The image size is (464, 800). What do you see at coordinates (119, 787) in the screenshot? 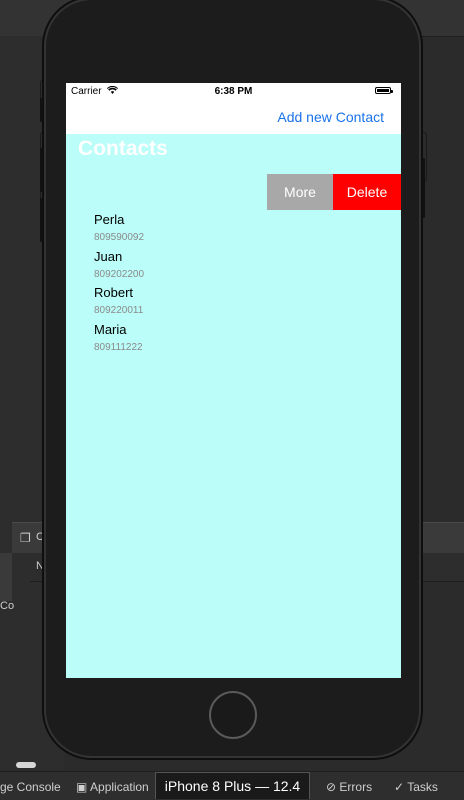
I see `application-output-label: Application` at bounding box center [119, 787].